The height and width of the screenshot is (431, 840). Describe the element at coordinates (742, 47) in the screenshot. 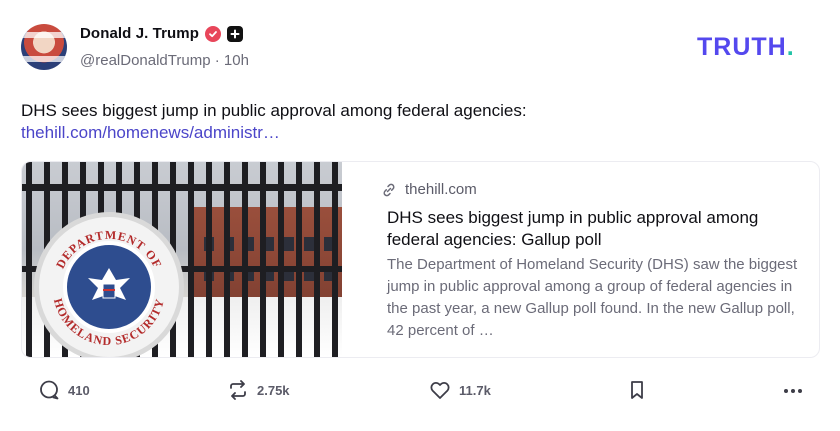

I see `logo-text: TRUTH` at that location.